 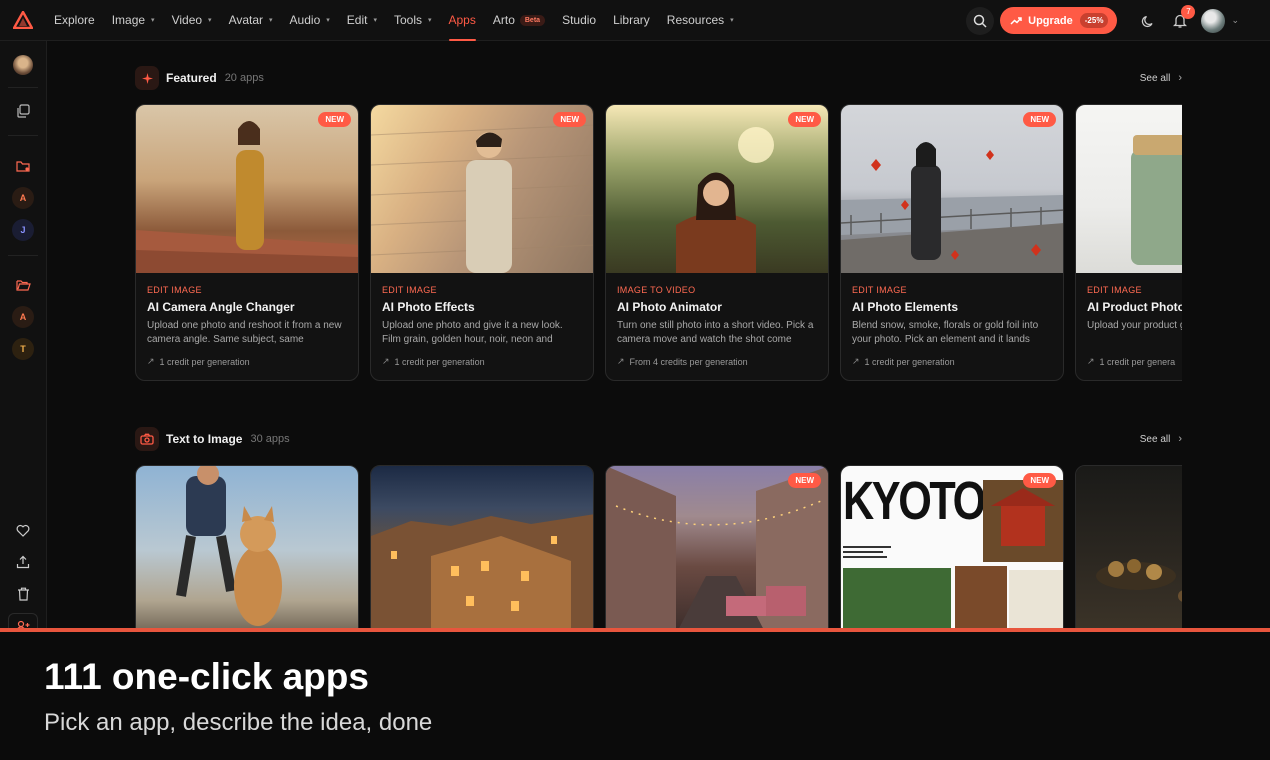 I want to click on nav-item-apps: Apps, so click(x=462, y=20).